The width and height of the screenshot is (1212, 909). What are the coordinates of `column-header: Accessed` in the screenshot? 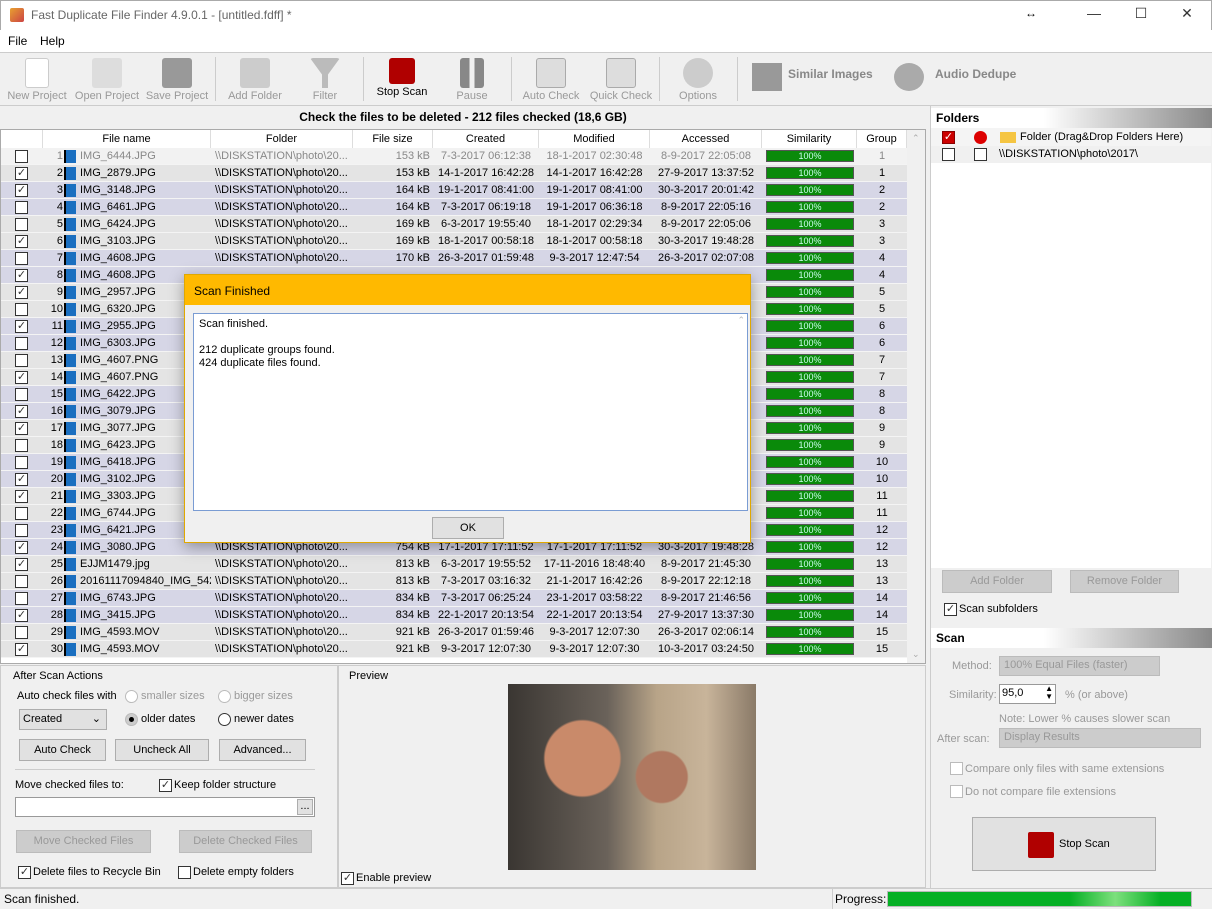 It's located at (706, 139).